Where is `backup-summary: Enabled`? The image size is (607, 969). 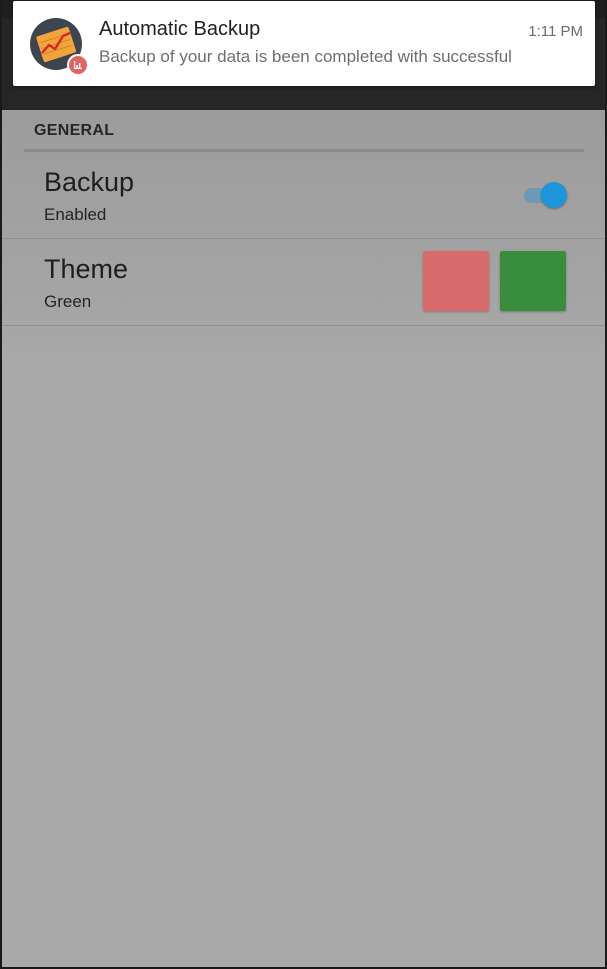
backup-summary: Enabled is located at coordinates (75, 214).